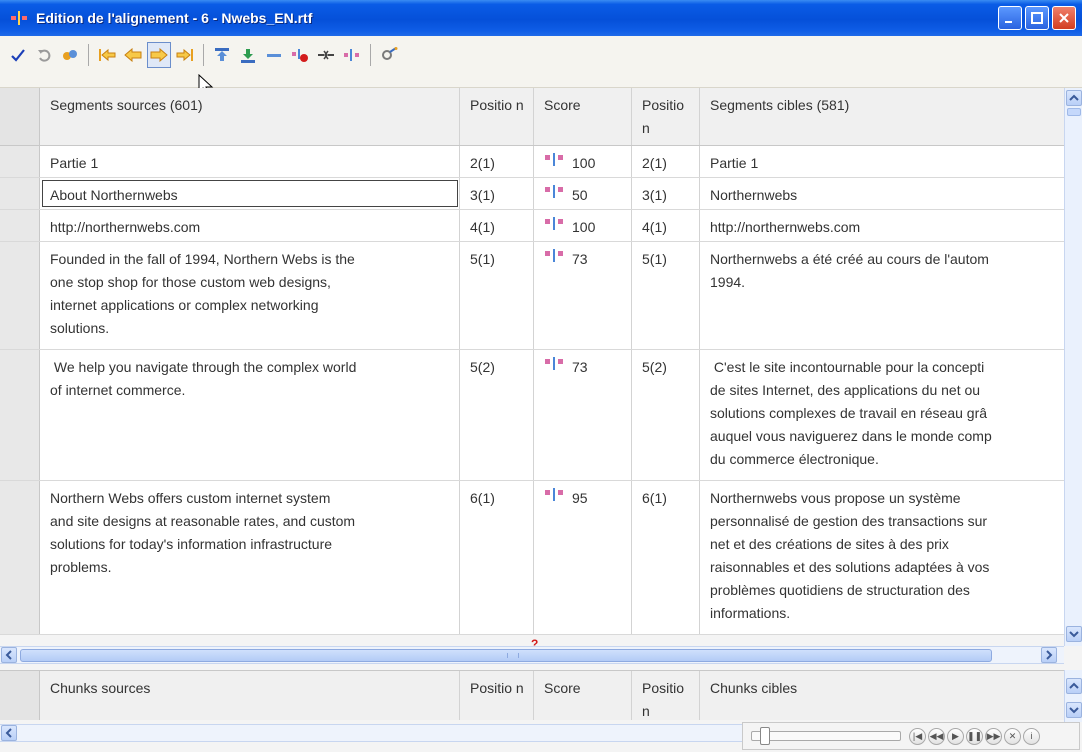 The image size is (1082, 752). I want to click on playback-slider-knob, so click(765, 736).